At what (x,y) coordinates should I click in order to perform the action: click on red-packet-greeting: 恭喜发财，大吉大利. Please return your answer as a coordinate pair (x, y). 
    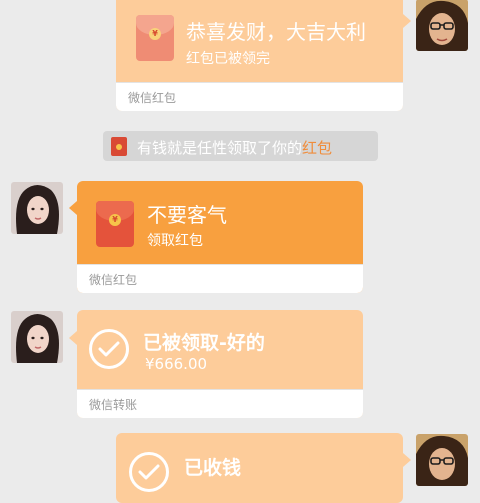
    Looking at the image, I should click on (276, 32).